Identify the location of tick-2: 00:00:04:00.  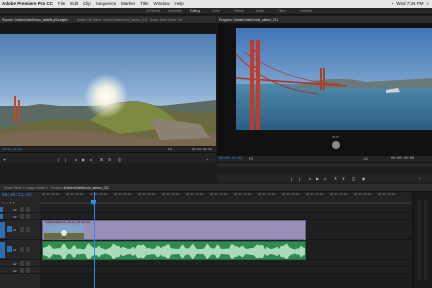
(99, 194).